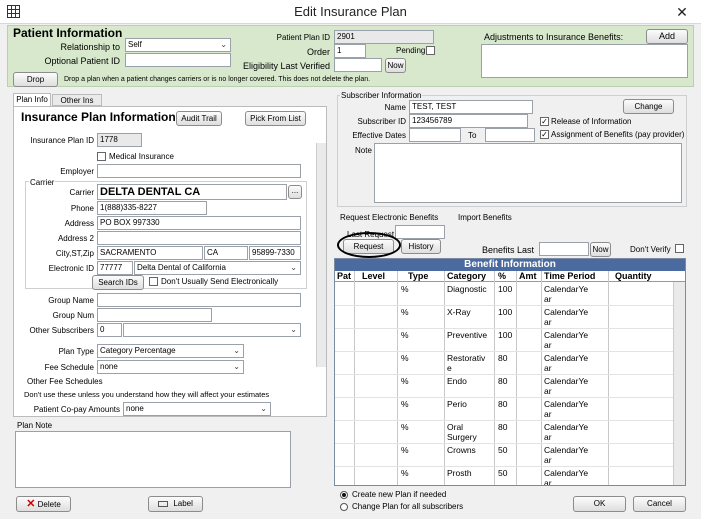 The width and height of the screenshot is (701, 519). I want to click on benefit-grid-scrollbar, so click(679, 383).